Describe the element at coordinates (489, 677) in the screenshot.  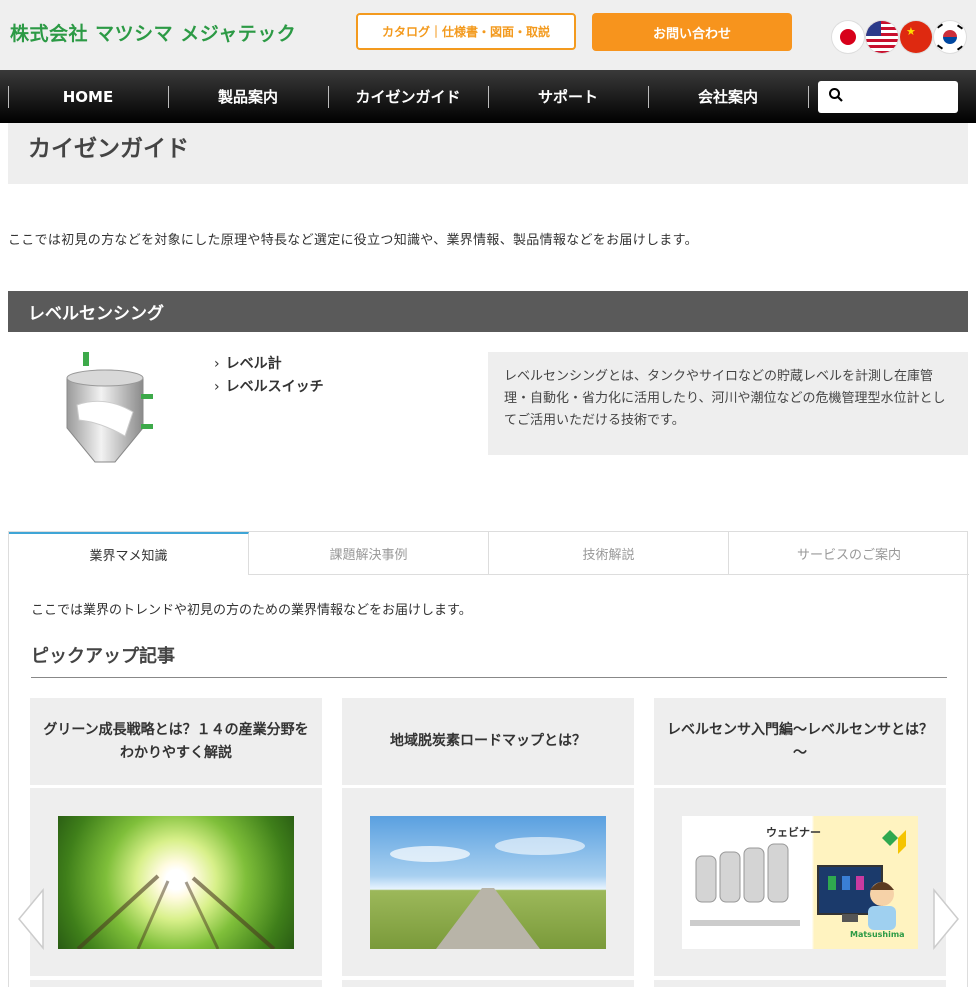
I see `divider` at that location.